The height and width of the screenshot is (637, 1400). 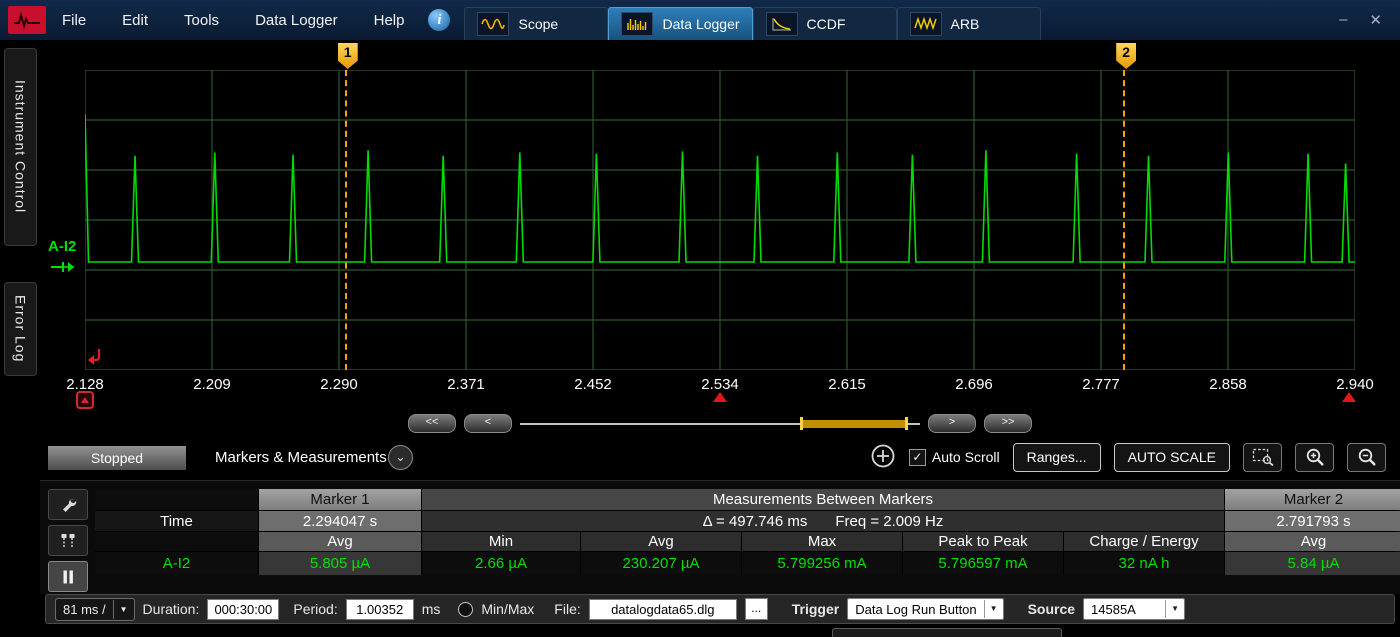 I want to click on ccdf-curve-icon, so click(x=781, y=24).